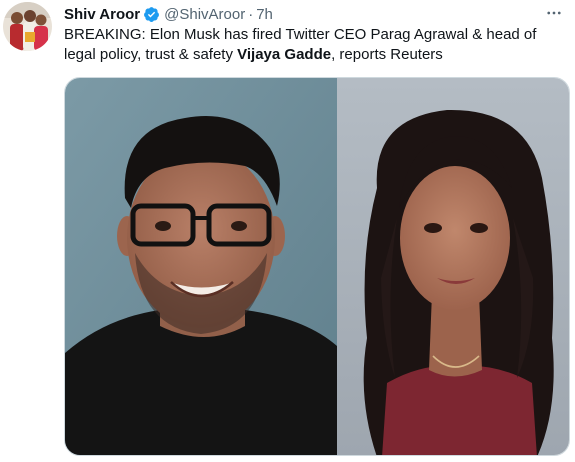  I want to click on tweet-timestamp: 7h, so click(264, 14).